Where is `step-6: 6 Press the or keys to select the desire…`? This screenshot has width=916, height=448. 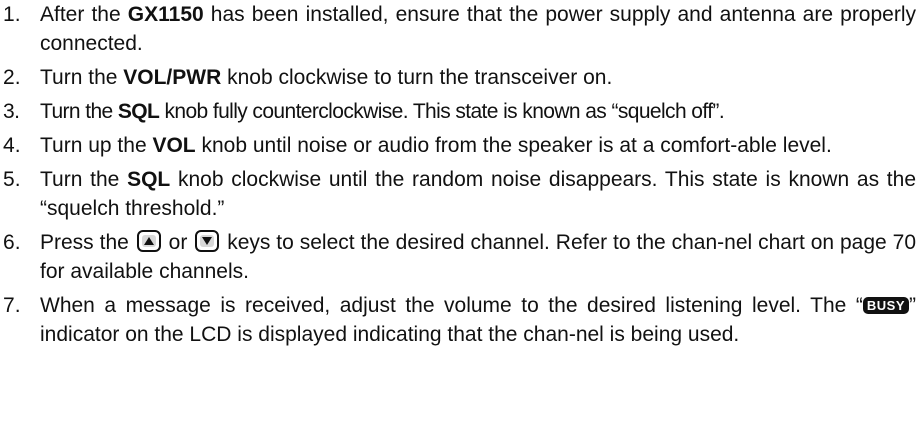 step-6: 6 Press the or keys to select the desire… is located at coordinates (458, 257).